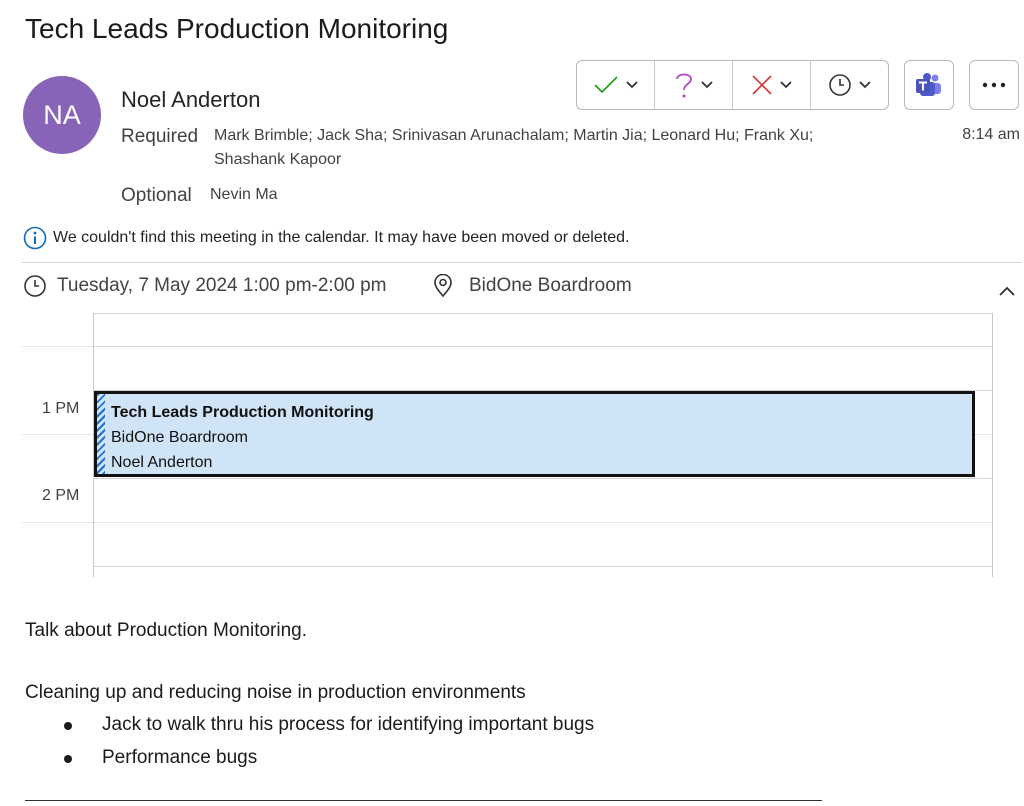 The image size is (1024, 806). What do you see at coordinates (694, 85) in the screenshot?
I see `tentative-button` at bounding box center [694, 85].